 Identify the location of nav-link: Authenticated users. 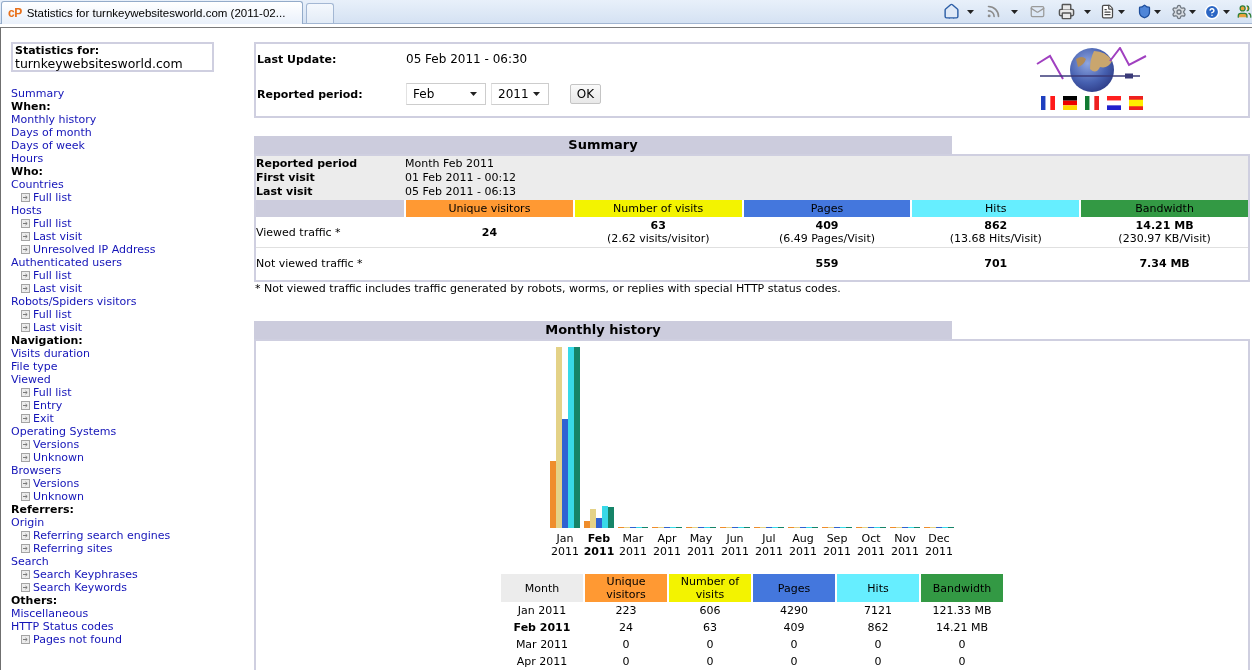
(66, 262).